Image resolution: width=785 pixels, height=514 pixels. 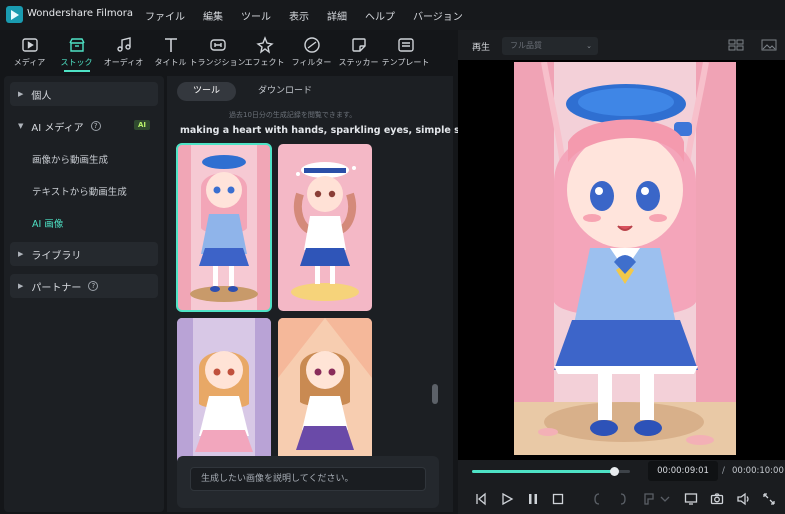 I want to click on mark-in-button, so click(x=597, y=499).